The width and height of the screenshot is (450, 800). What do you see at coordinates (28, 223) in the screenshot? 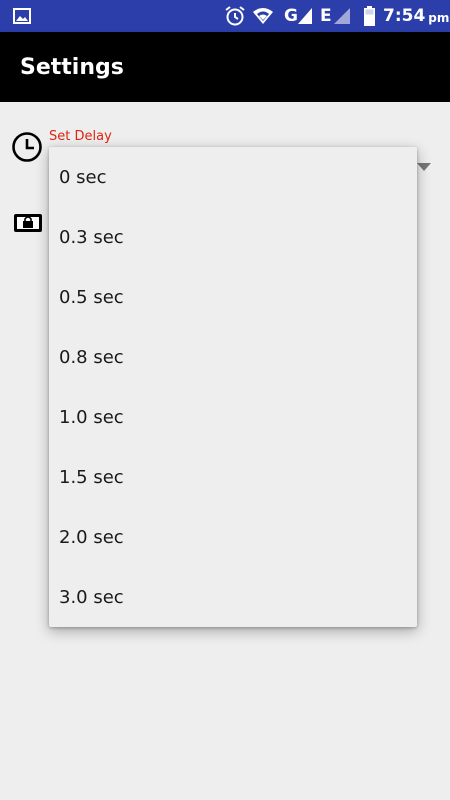
I see `lock-icon` at bounding box center [28, 223].